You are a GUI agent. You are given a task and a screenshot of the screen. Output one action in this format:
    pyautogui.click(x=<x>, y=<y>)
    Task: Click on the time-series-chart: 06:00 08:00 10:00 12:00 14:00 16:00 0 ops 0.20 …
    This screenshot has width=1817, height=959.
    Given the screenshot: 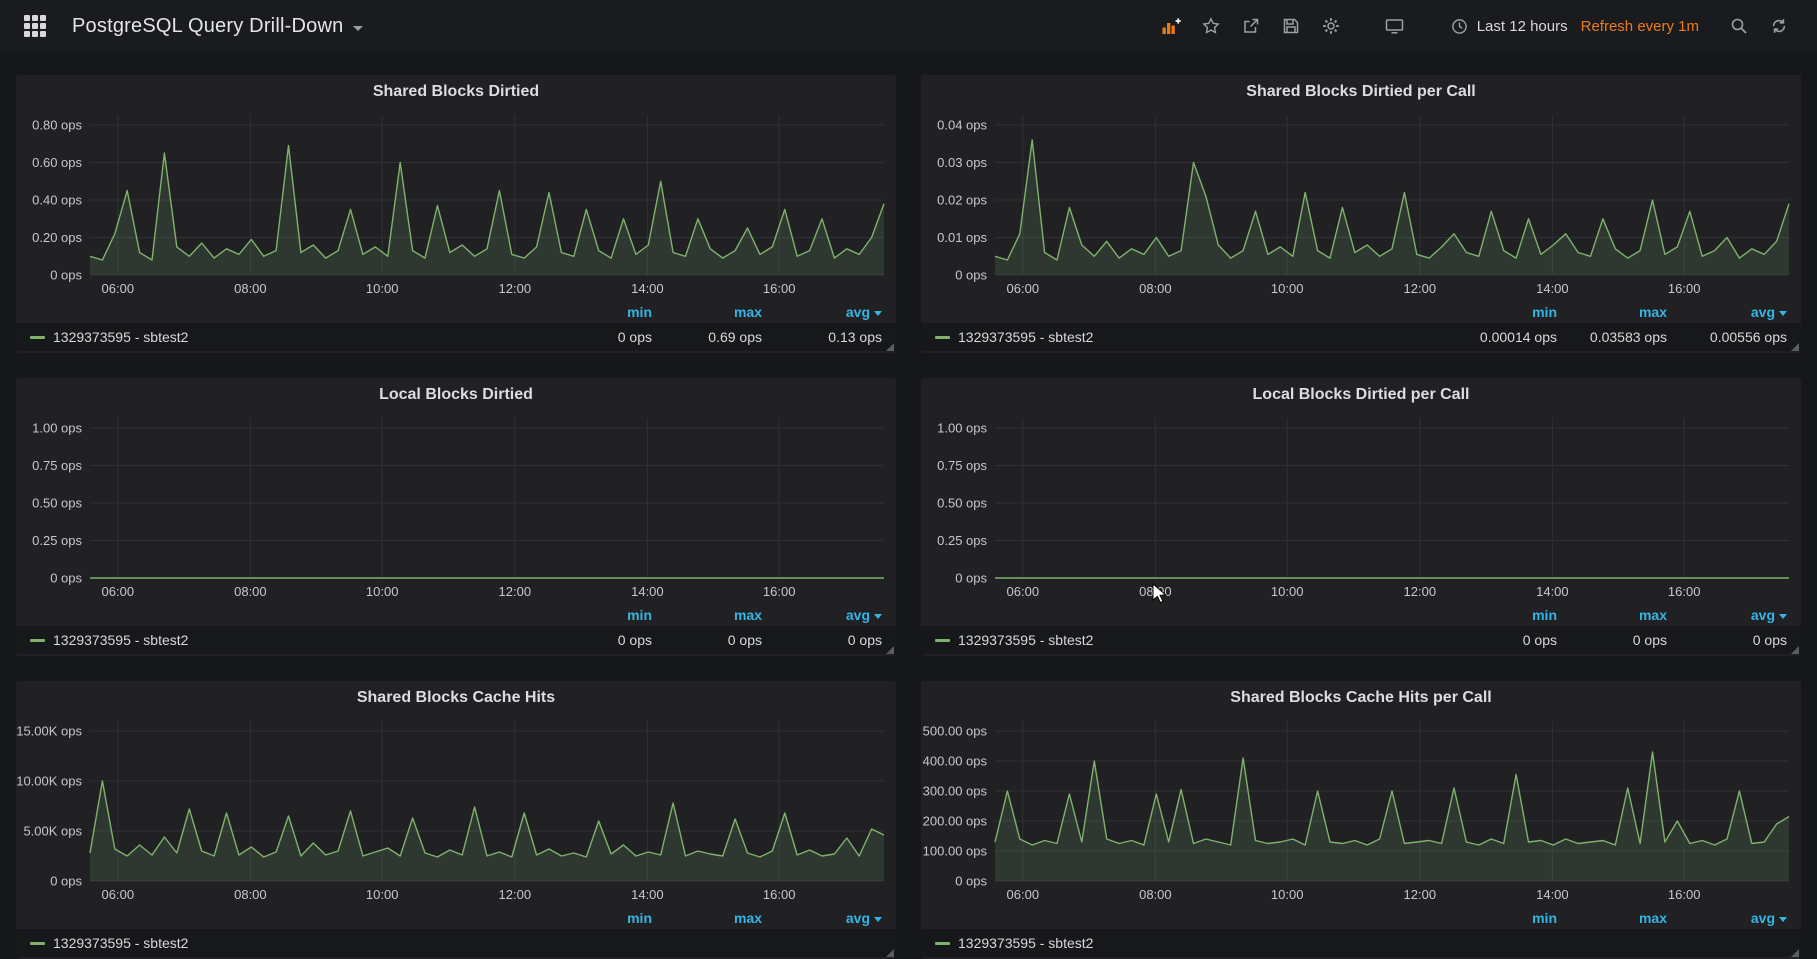 What is the action you would take?
    pyautogui.click(x=456, y=205)
    